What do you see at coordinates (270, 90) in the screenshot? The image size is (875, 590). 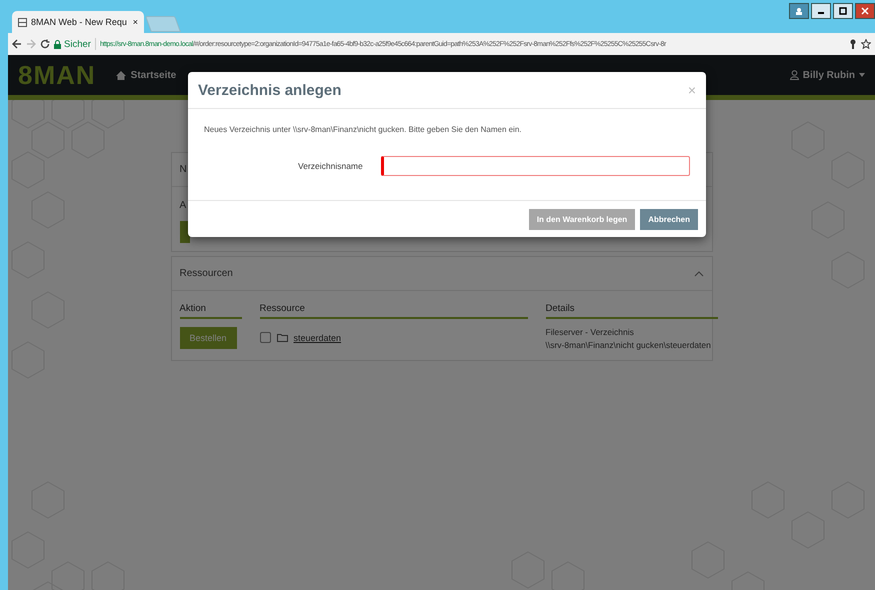 I see `dialog-title: Verzeichnis anlegen` at bounding box center [270, 90].